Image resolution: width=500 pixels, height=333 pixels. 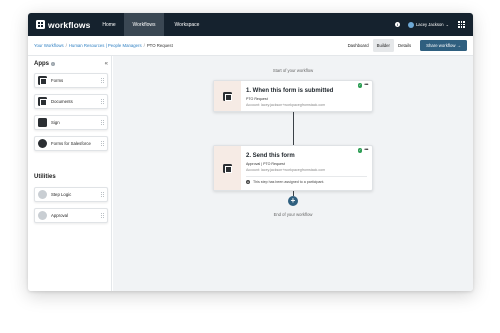 I want to click on utility-card-label: Step Logic, so click(x=61, y=194).